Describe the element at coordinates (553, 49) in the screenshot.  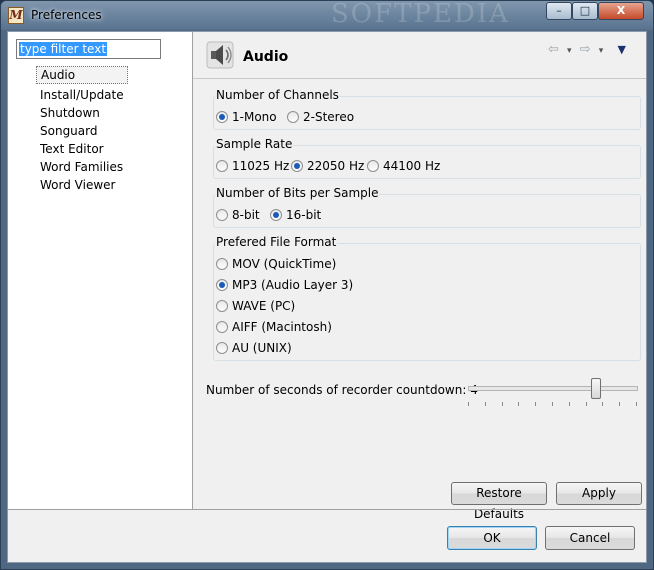
I see `back-arrow-icon: ⇦` at that location.